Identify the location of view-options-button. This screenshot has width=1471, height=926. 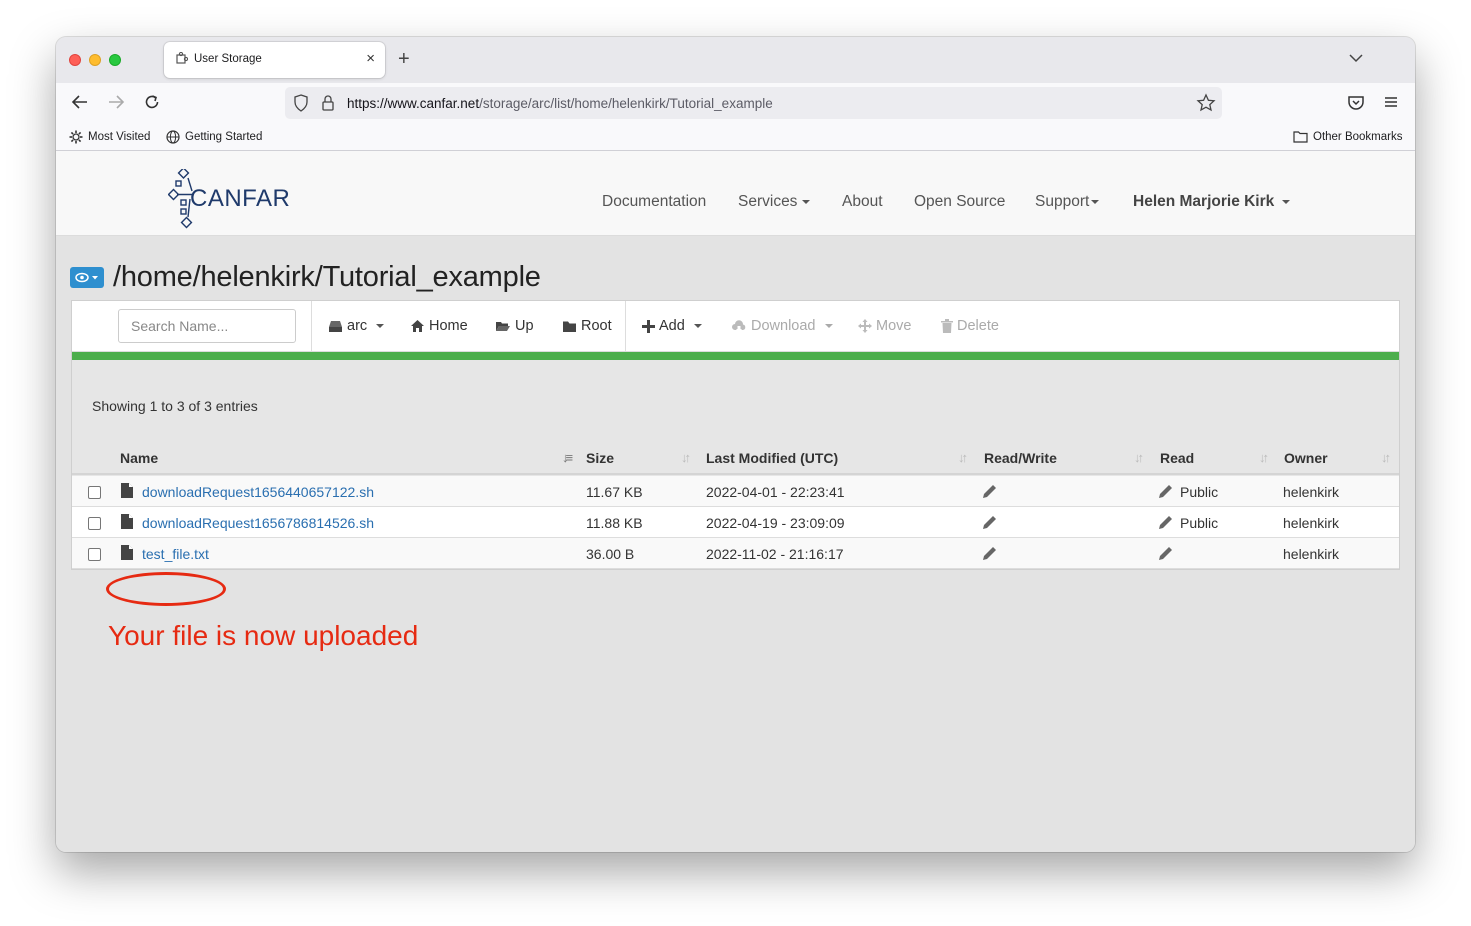
(87, 277).